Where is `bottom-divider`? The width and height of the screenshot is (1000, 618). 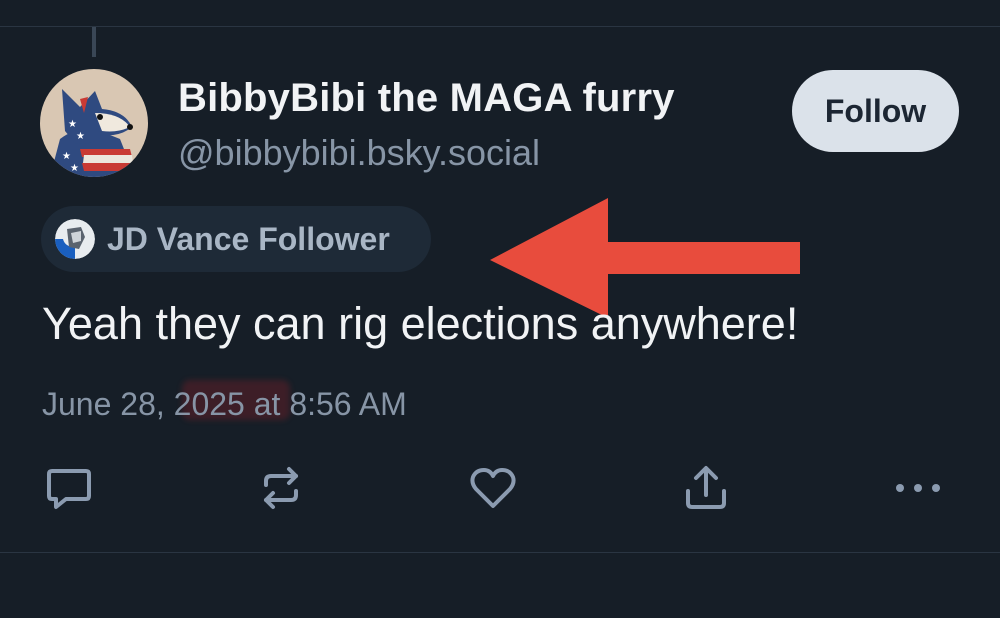 bottom-divider is located at coordinates (500, 552).